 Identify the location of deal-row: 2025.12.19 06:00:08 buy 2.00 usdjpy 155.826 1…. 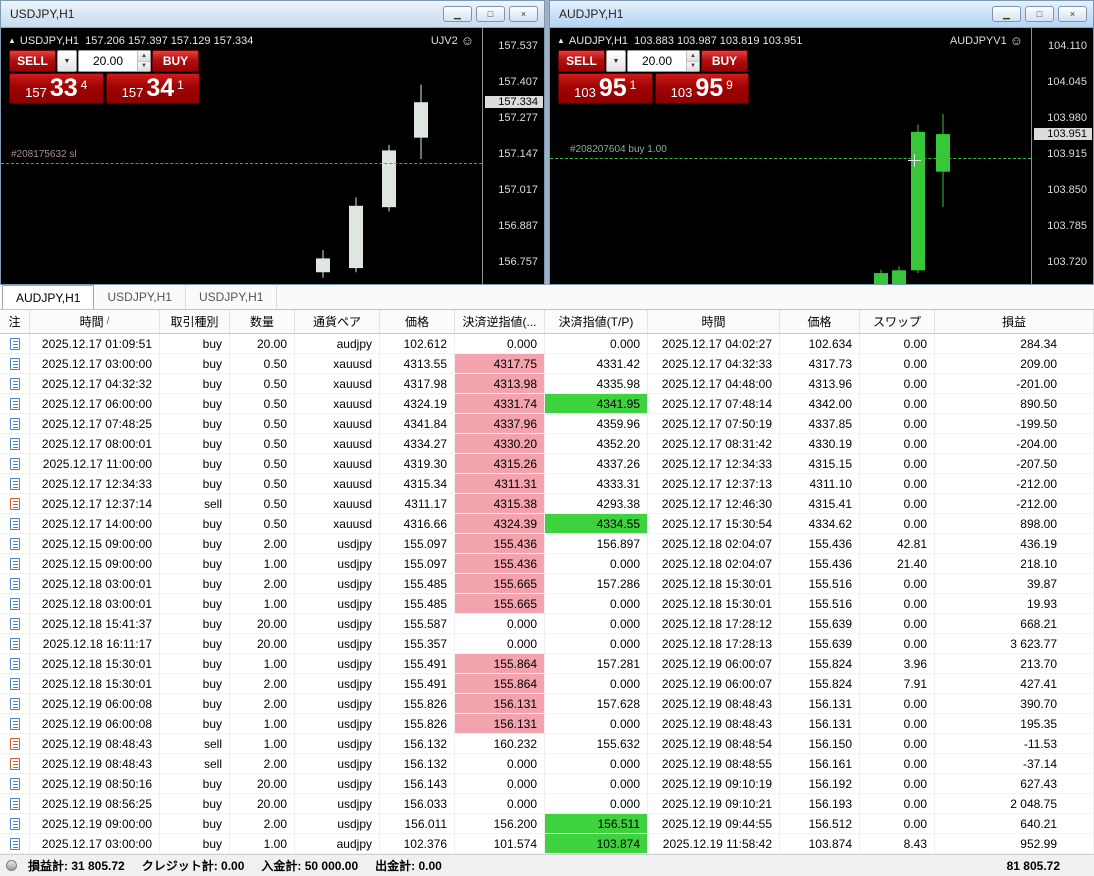
(547, 704).